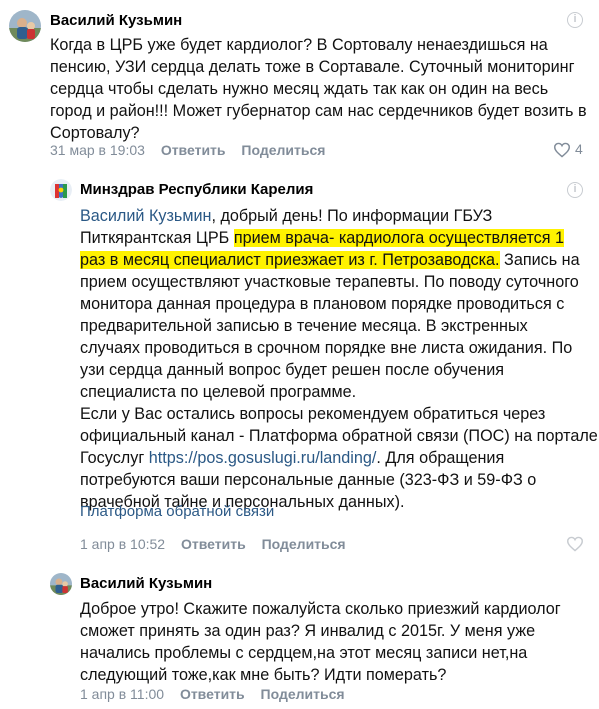 This screenshot has width=599, height=709. I want to click on text-fragment: Госуслуг, so click(114, 458).